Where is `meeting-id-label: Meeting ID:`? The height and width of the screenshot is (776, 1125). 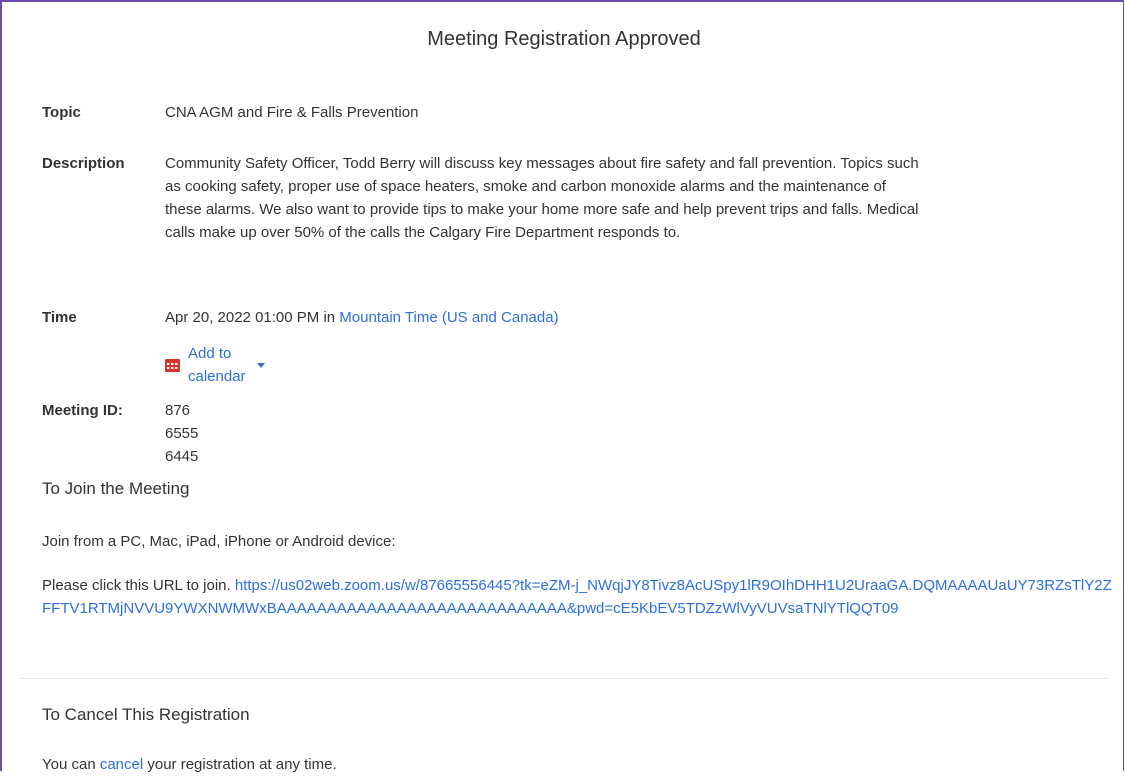
meeting-id-label: Meeting ID: is located at coordinates (82, 410).